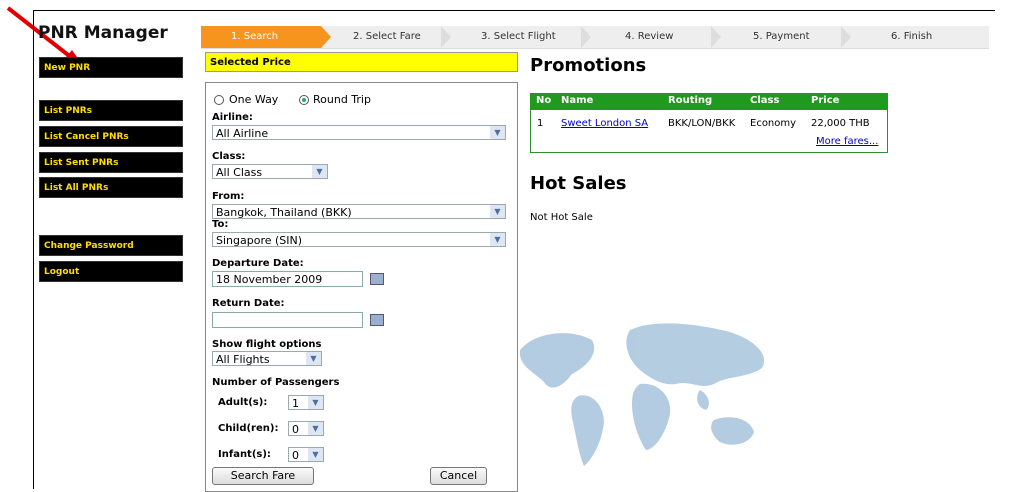 The height and width of the screenshot is (492, 1011). Describe the element at coordinates (577, 100) in the screenshot. I see `column-header-name: Name` at that location.